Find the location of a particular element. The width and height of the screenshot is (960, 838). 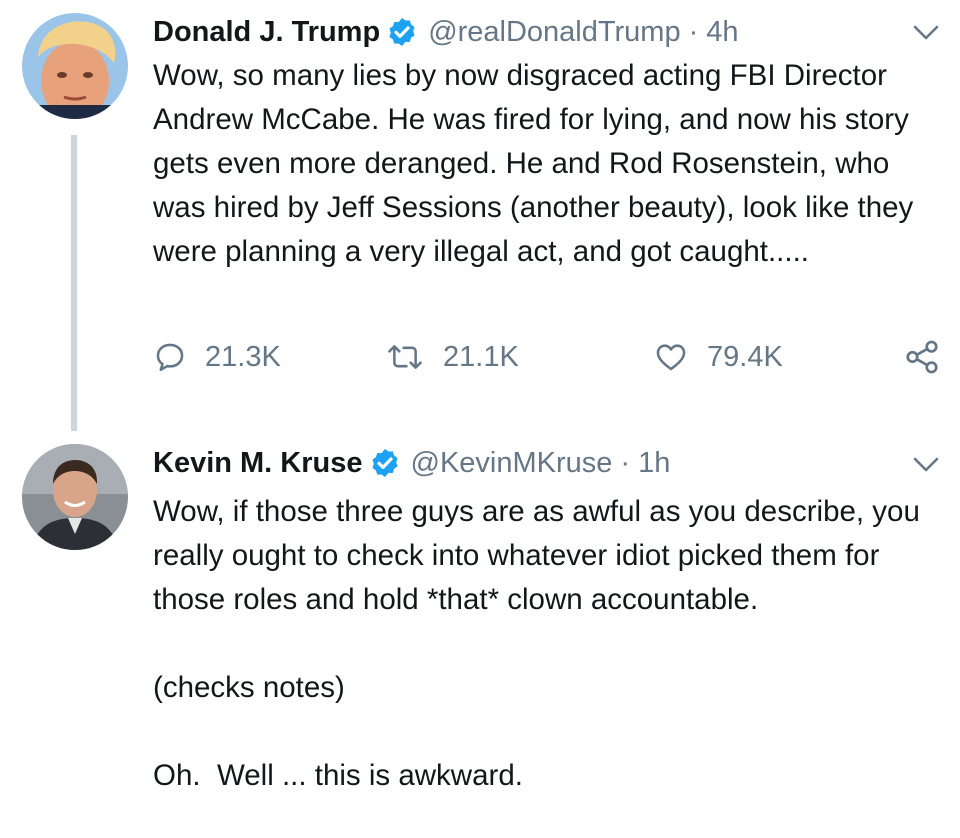

reply-icon is located at coordinates (170, 357).